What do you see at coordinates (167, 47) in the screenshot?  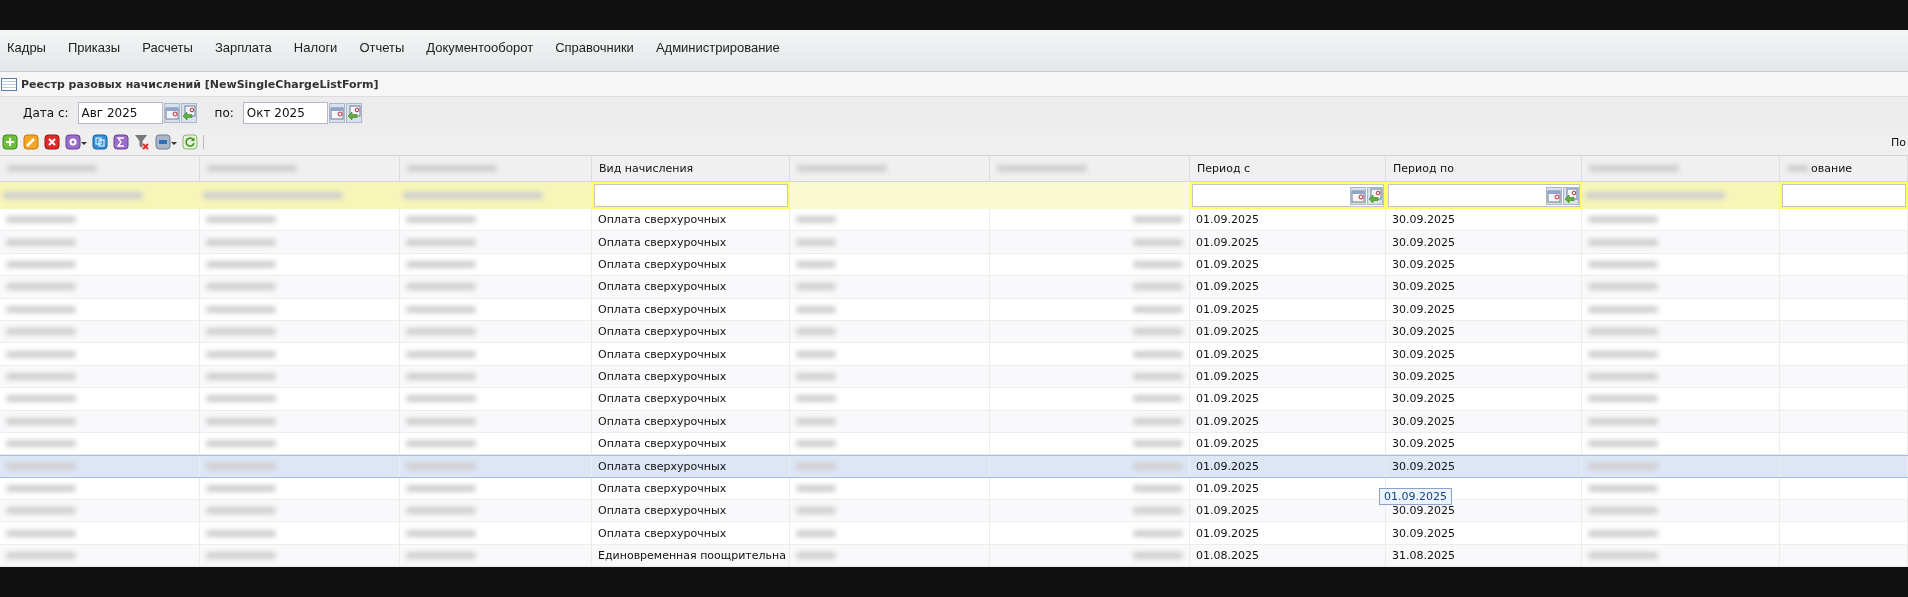 I see `menu-item: Расчеты` at bounding box center [167, 47].